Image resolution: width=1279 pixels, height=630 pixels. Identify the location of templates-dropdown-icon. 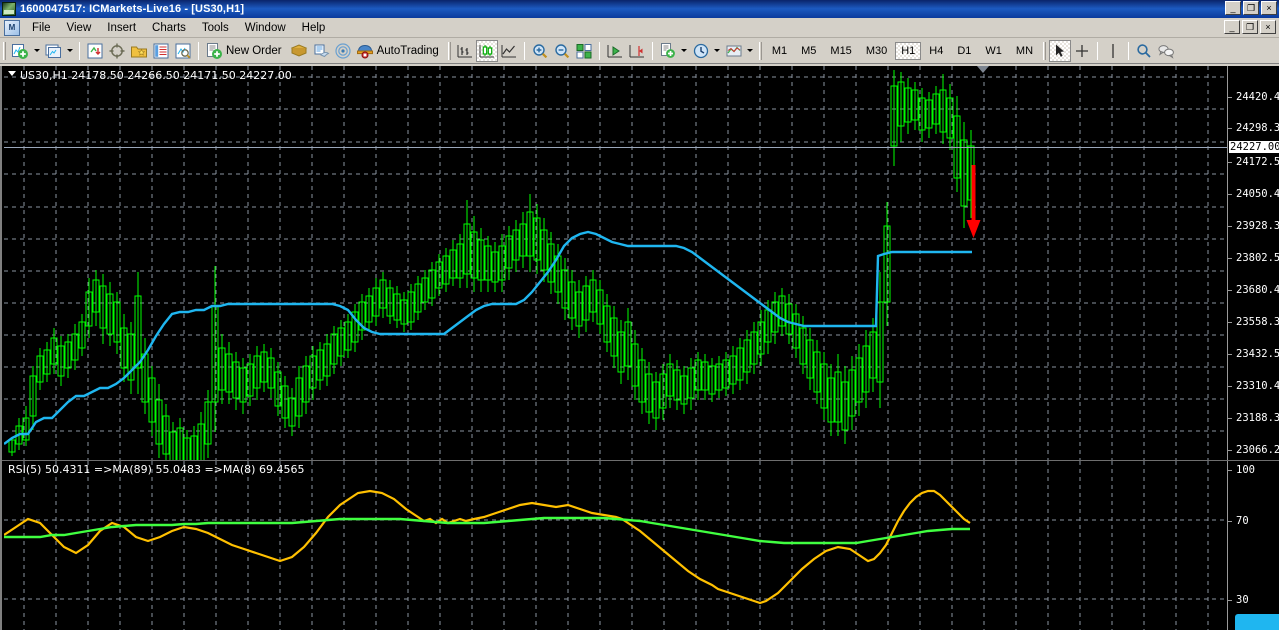
(750, 51).